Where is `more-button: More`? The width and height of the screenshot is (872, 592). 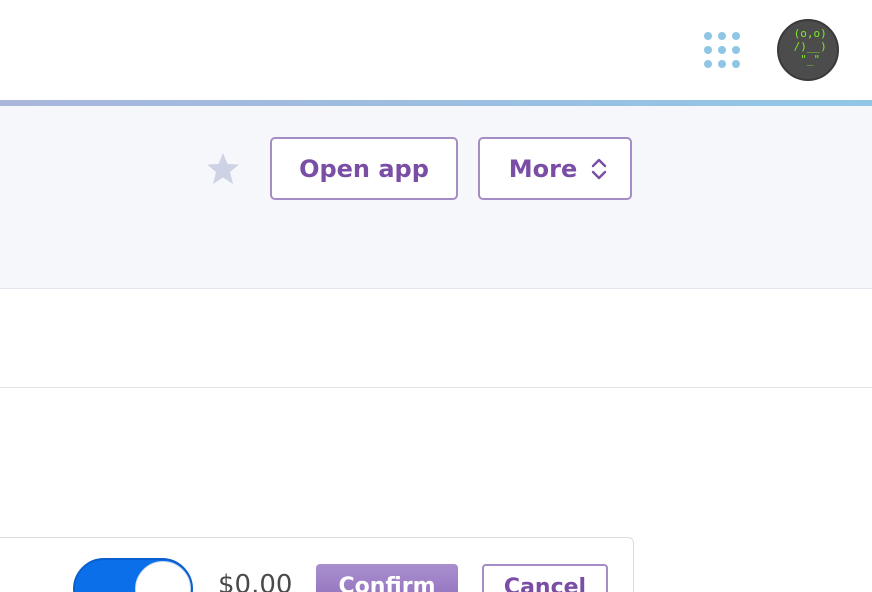
more-button: More is located at coordinates (555, 168).